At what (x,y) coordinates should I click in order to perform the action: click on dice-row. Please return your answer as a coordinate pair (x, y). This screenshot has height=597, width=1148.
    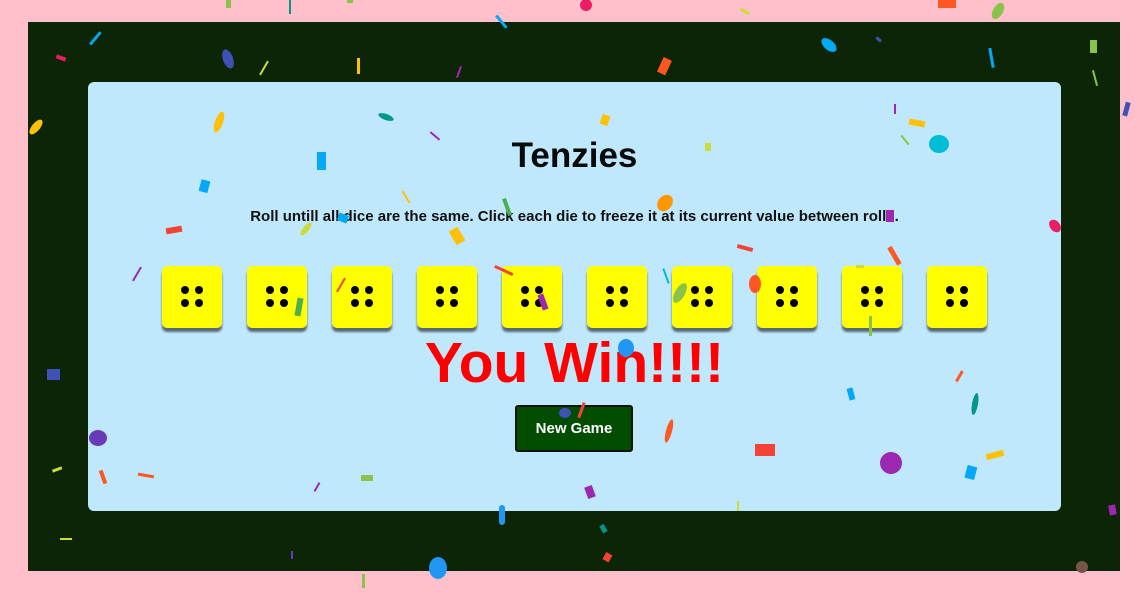
    Looking at the image, I should click on (577, 298).